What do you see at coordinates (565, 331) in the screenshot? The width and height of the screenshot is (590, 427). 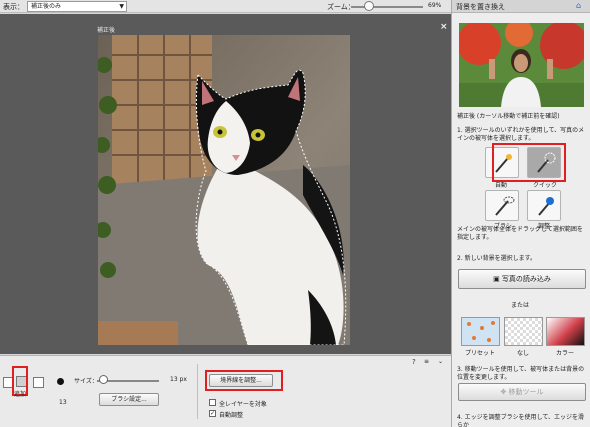 I see `color-swatch` at bounding box center [565, 331].